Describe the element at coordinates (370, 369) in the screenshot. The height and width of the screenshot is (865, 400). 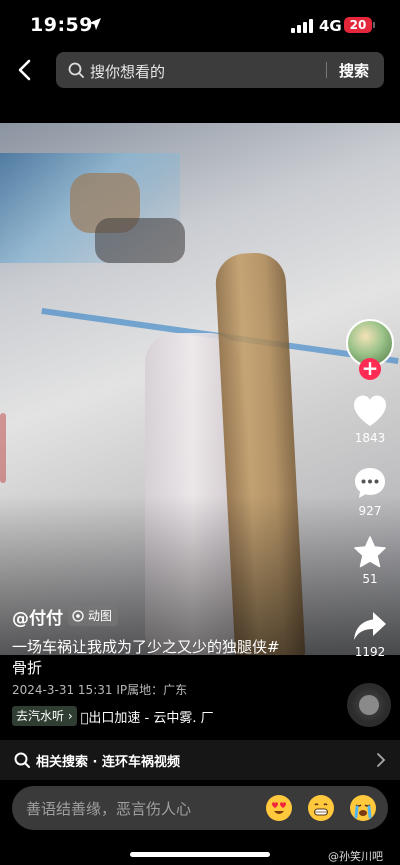
I see `follow-plus-button: +` at that location.